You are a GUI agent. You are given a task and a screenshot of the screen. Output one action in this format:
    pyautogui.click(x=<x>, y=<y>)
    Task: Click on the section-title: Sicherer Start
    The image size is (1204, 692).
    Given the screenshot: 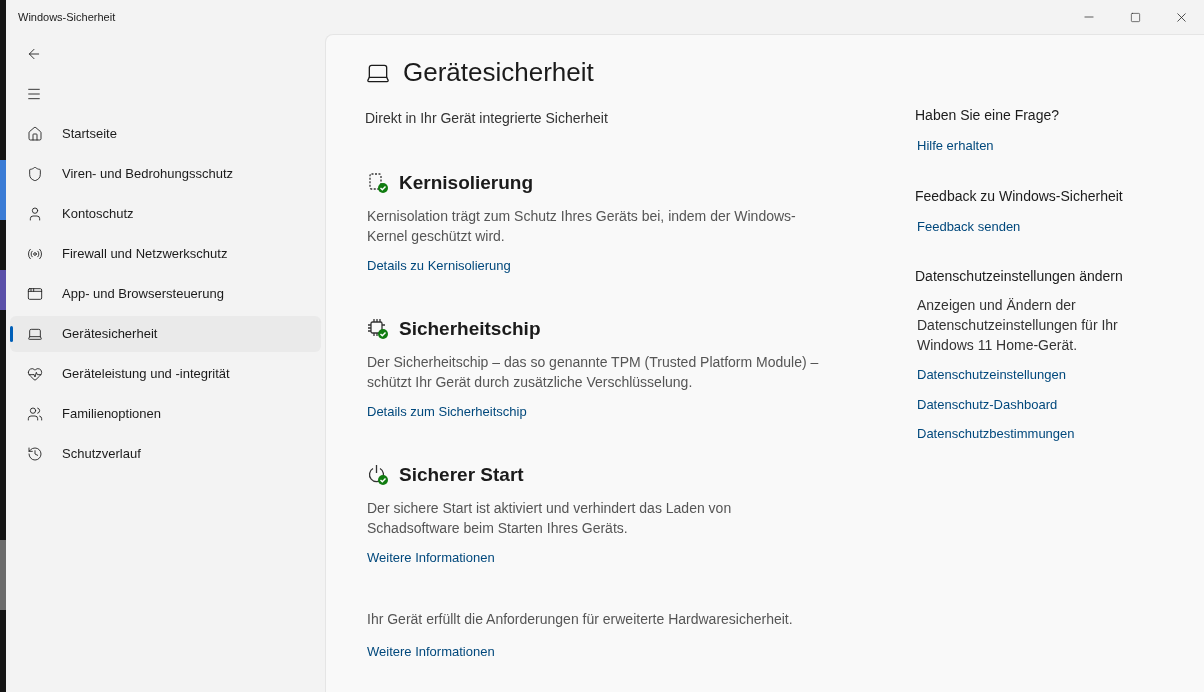 What is the action you would take?
    pyautogui.click(x=461, y=475)
    